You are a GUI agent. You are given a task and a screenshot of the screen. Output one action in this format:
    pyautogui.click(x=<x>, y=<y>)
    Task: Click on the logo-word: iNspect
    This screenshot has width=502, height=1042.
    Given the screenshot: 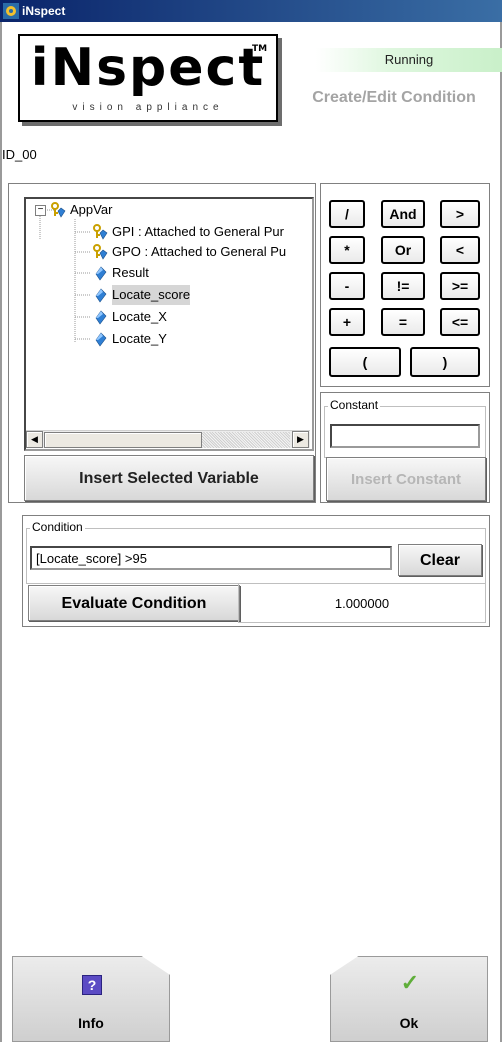 What is the action you would take?
    pyautogui.click(x=148, y=68)
    